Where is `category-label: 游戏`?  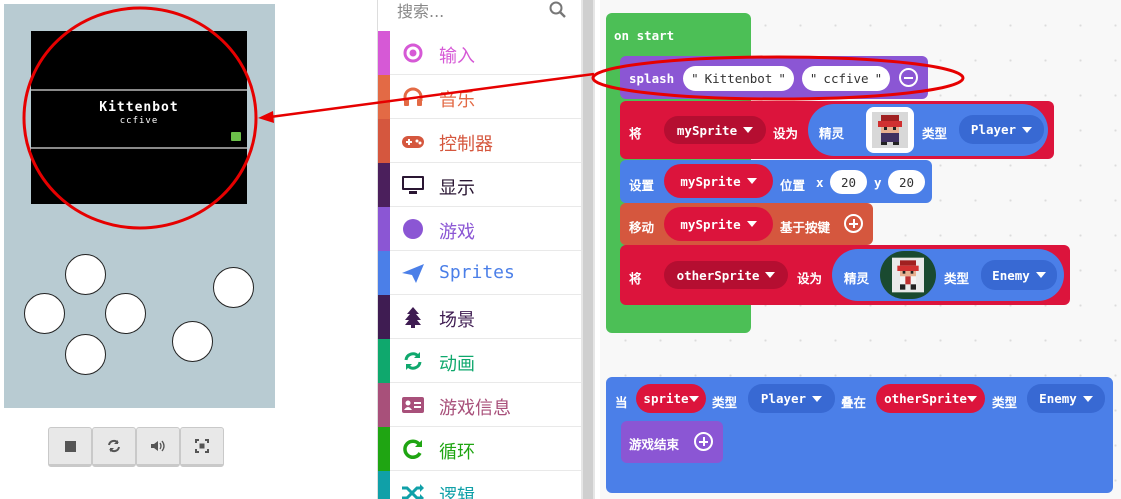 category-label: 游戏 is located at coordinates (457, 232).